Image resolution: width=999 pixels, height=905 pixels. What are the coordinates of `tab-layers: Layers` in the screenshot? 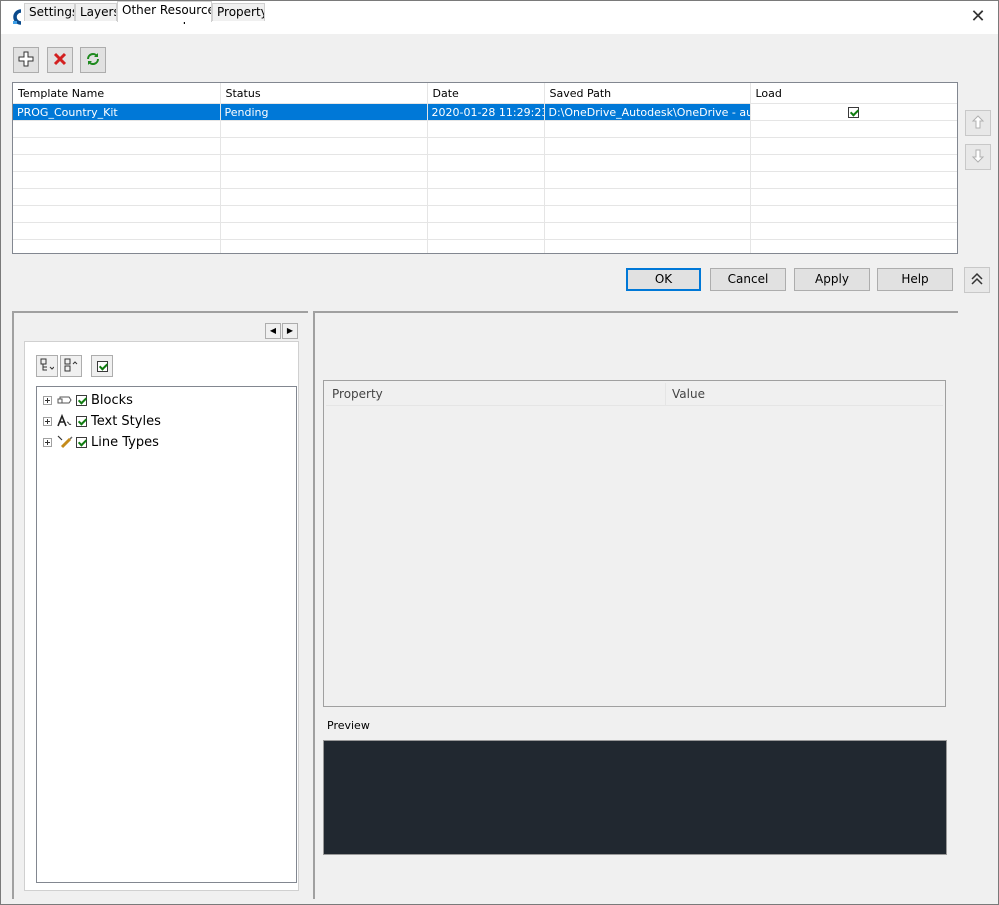 It's located at (96, 12).